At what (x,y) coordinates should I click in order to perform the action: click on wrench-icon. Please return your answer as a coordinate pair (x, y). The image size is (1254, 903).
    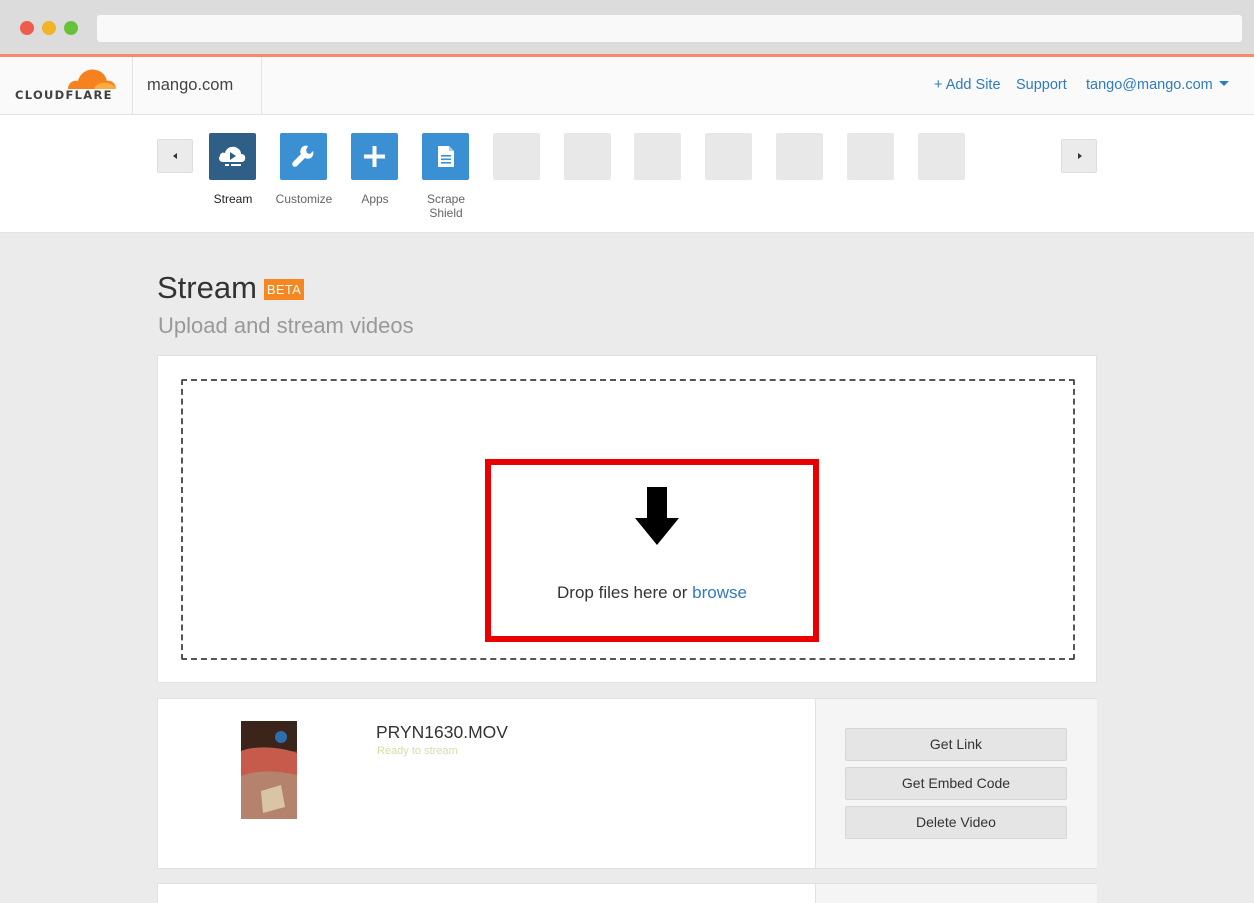
    Looking at the image, I should click on (303, 156).